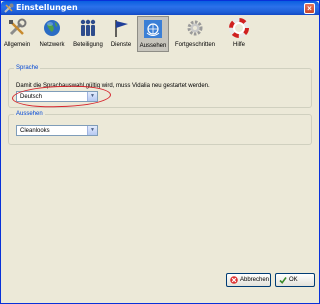  Describe the element at coordinates (160, 8) in the screenshot. I see `title-bar: Einstellungen ×` at that location.